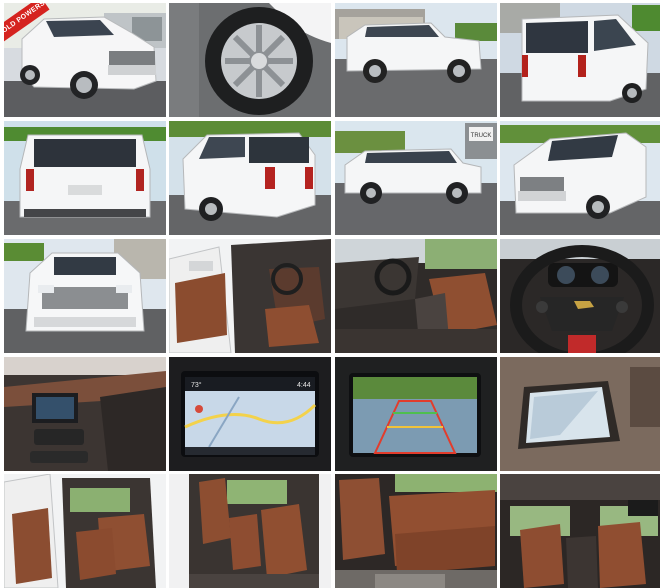 The width and height of the screenshot is (660, 588). I want to click on rear-right-image, so click(580, 60).